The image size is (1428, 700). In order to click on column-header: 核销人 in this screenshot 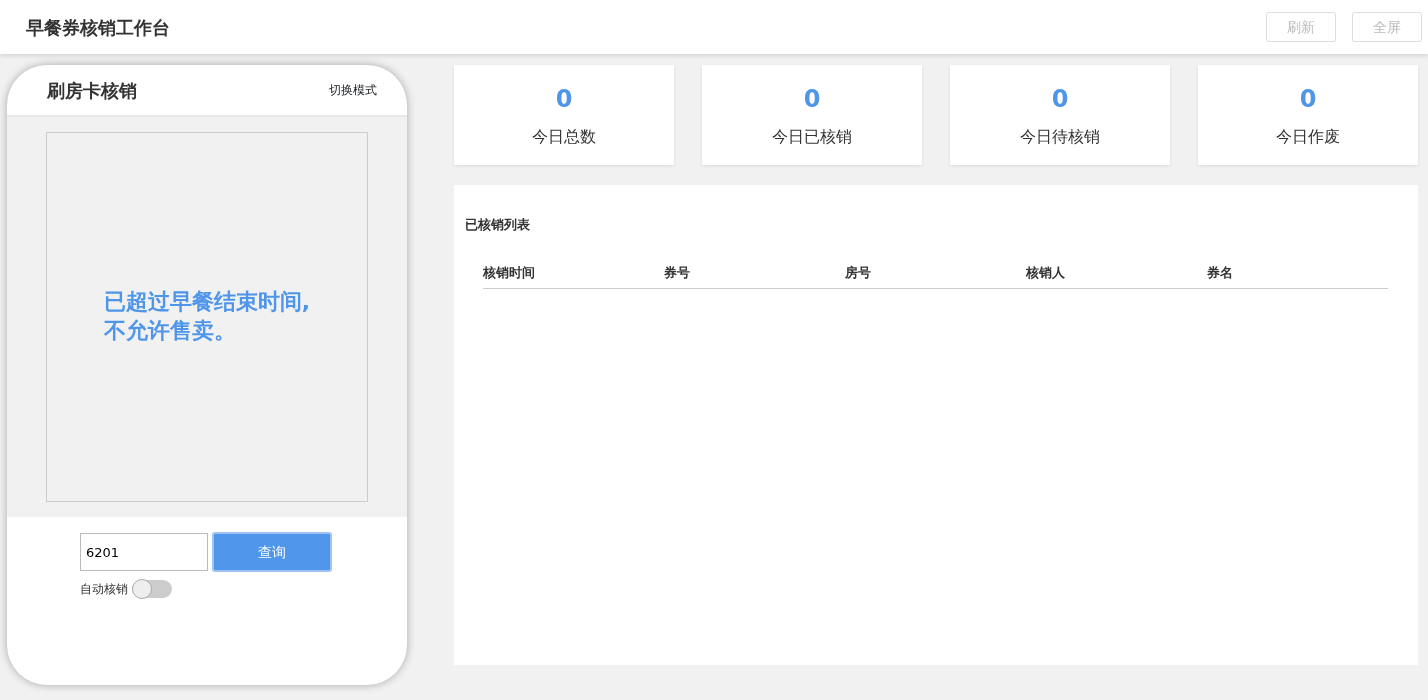, I will do `click(1046, 272)`.